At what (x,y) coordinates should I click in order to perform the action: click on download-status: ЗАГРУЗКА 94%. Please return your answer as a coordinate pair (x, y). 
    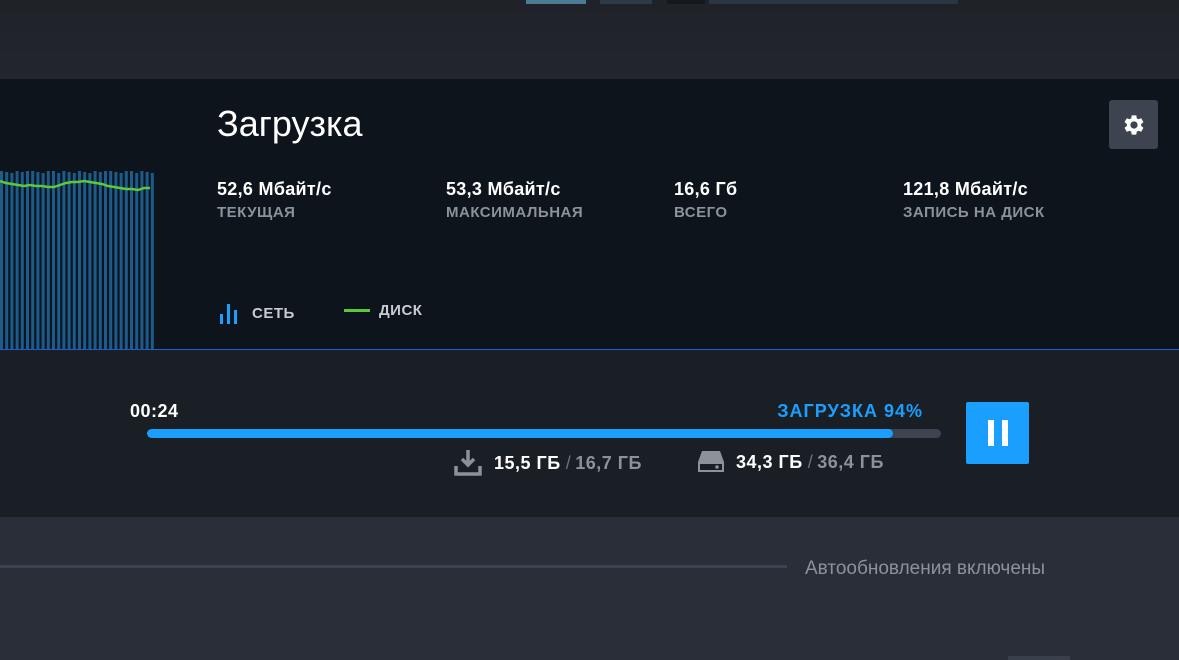
    Looking at the image, I should click on (850, 411).